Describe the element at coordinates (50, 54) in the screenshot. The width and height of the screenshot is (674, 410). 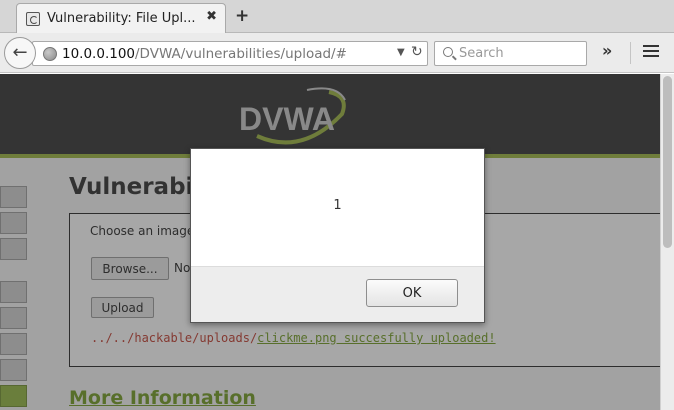
I see `globe-icon` at that location.